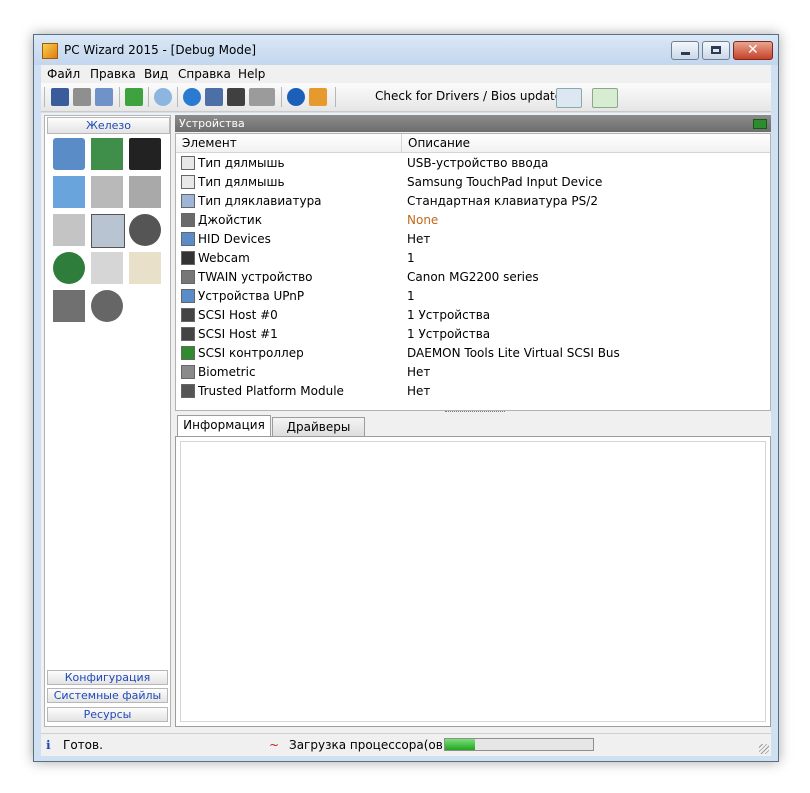 The width and height of the screenshot is (810, 793). I want to click on table-row: Тип дялмышь Samsung TouchPad Input Device, so click(473, 182).